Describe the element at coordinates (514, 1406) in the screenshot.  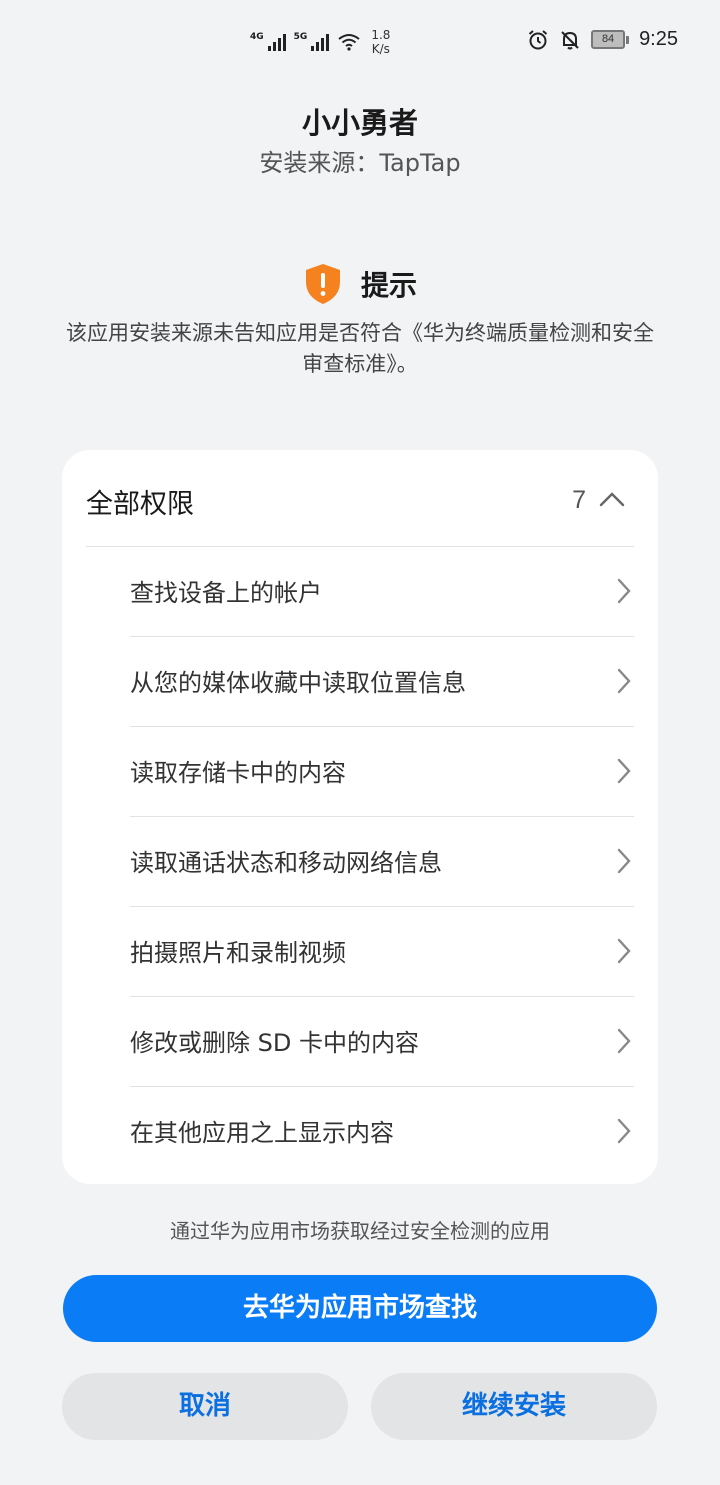
I see `continue-install-button: 继续安装` at that location.